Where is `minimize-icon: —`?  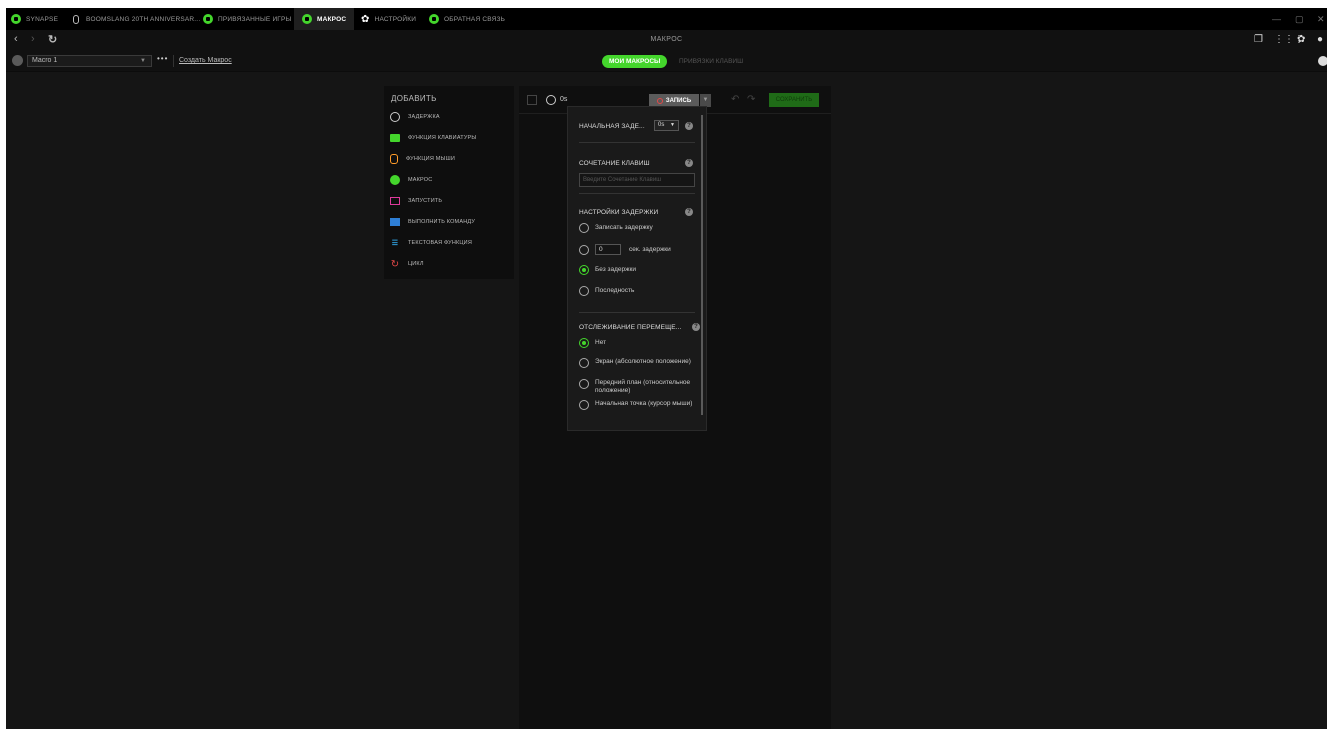 minimize-icon: — is located at coordinates (1276, 19).